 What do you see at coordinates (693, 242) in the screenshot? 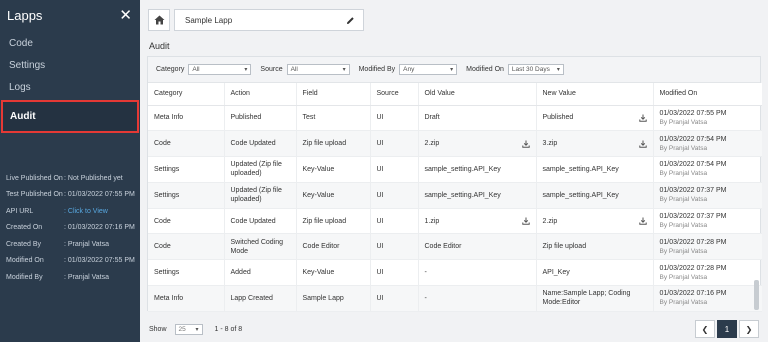
I see `modified-date: 01/03/2022 07:28 PM` at bounding box center [693, 242].